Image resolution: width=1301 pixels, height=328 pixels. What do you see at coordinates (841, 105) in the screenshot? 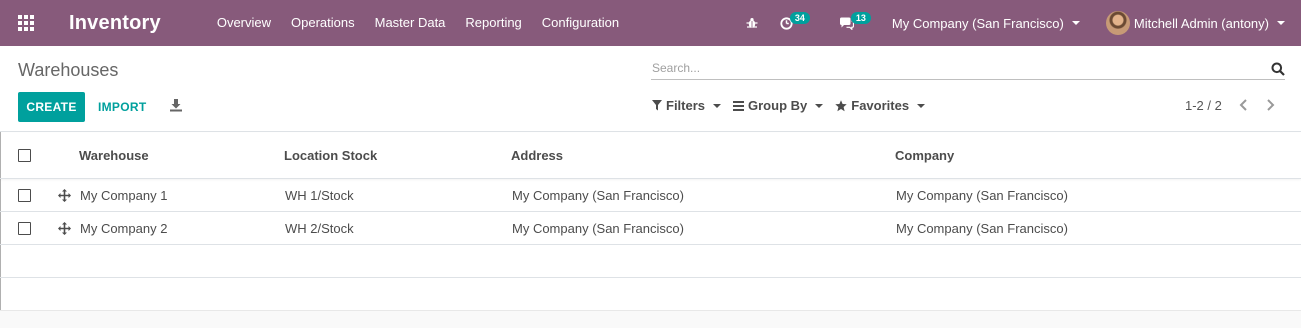
I see `star-icon` at bounding box center [841, 105].